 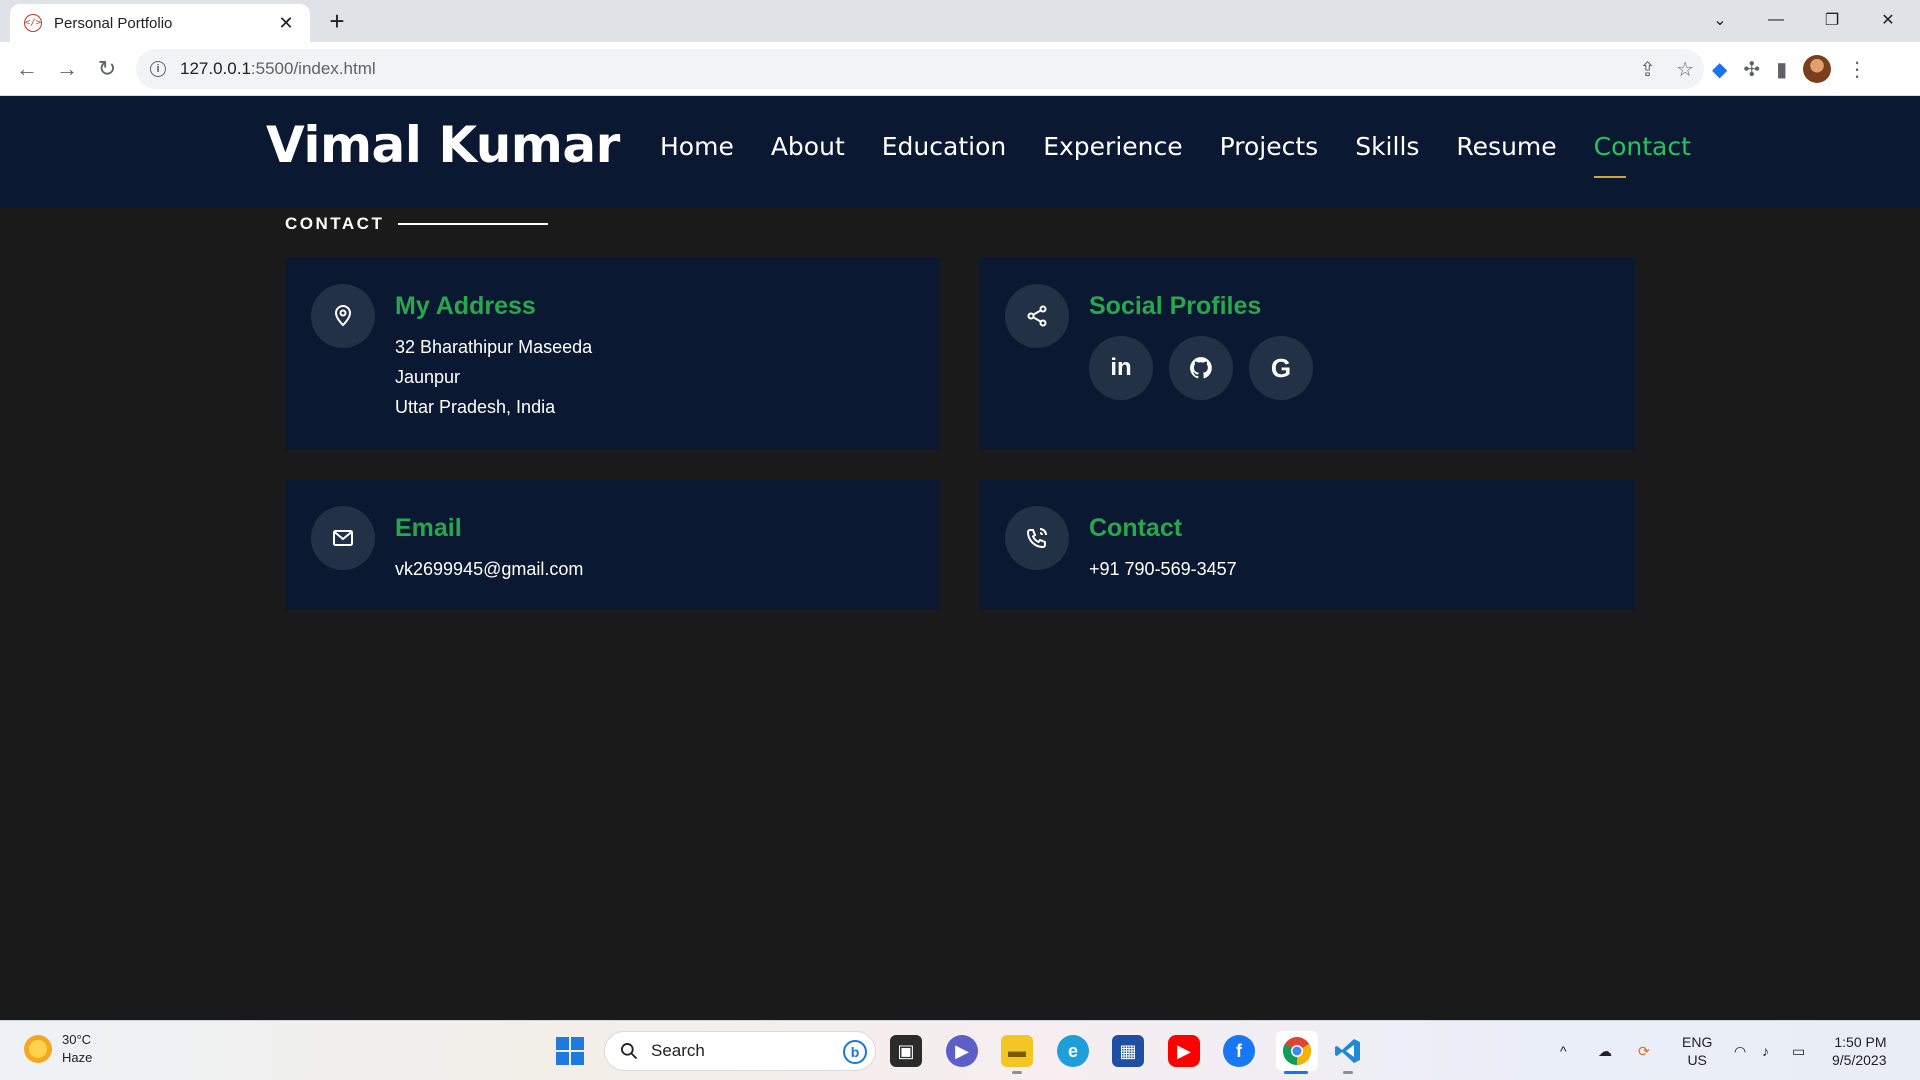 What do you see at coordinates (678, 1050) in the screenshot?
I see `search-label: Search` at bounding box center [678, 1050].